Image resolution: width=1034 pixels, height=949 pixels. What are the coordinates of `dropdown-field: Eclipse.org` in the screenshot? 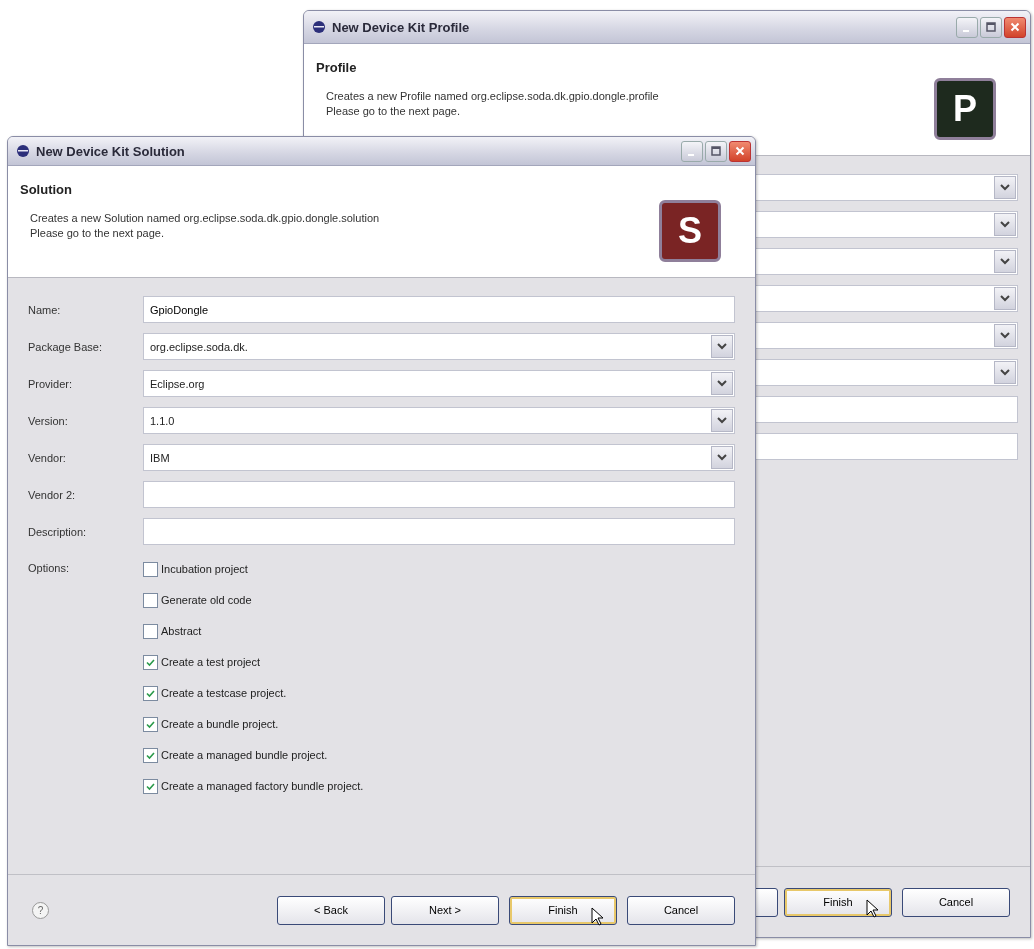 It's located at (439, 383).